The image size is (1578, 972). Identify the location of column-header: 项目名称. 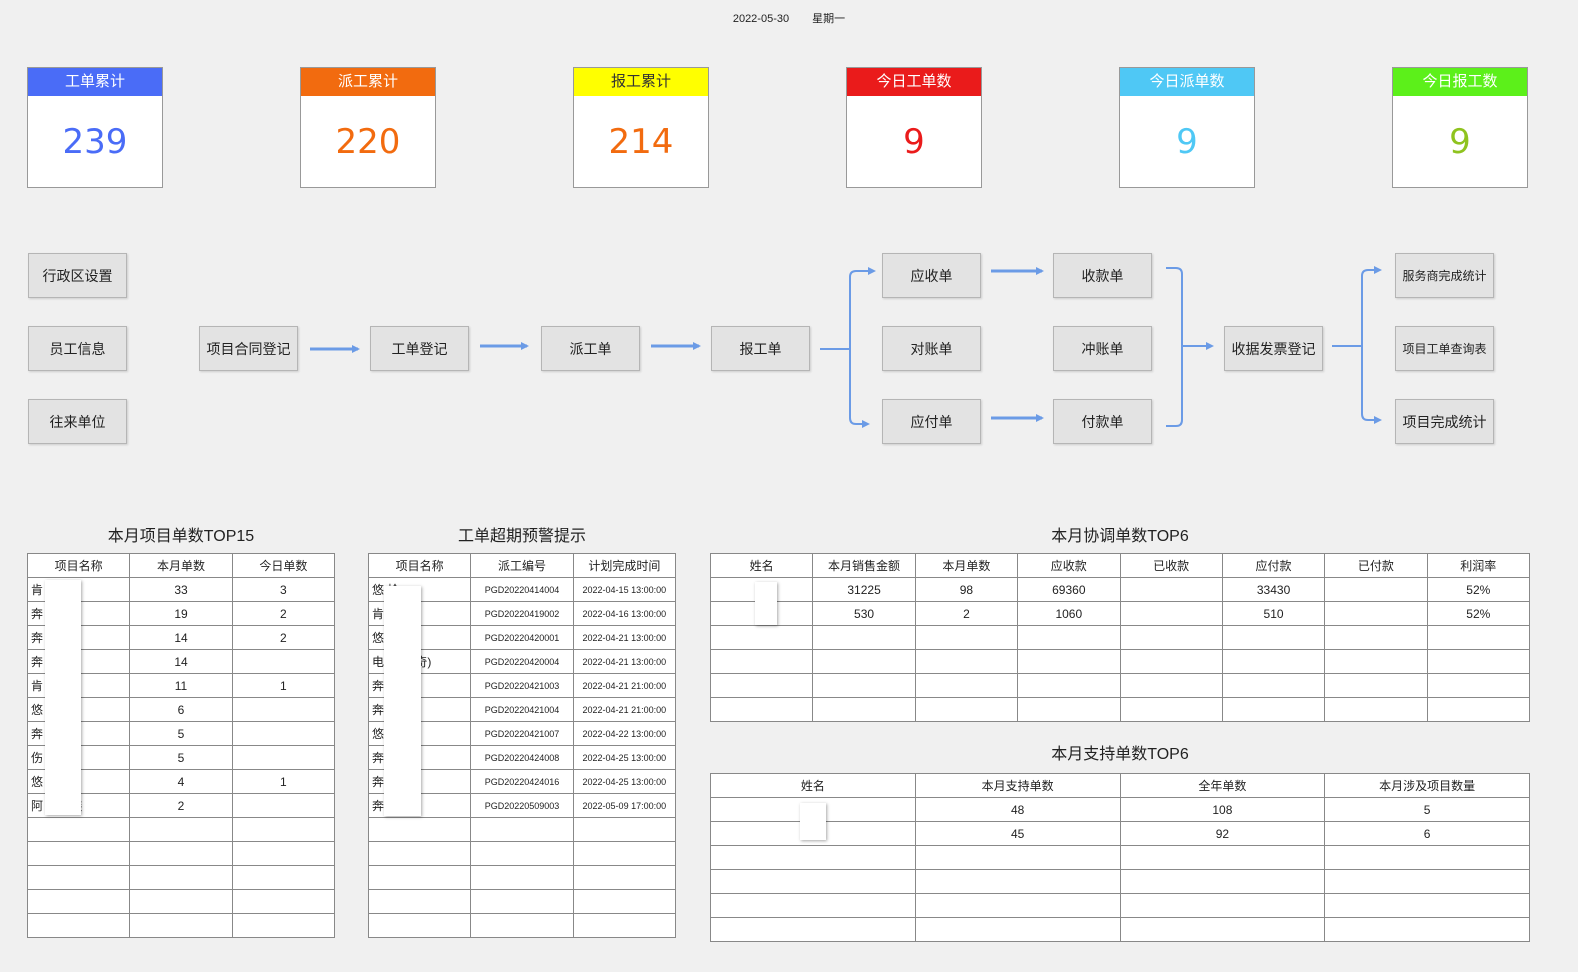
(419, 565).